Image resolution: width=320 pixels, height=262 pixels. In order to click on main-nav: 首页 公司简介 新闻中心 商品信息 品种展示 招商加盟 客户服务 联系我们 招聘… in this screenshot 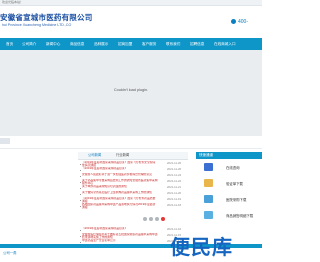, I will do `click(131, 44)`.